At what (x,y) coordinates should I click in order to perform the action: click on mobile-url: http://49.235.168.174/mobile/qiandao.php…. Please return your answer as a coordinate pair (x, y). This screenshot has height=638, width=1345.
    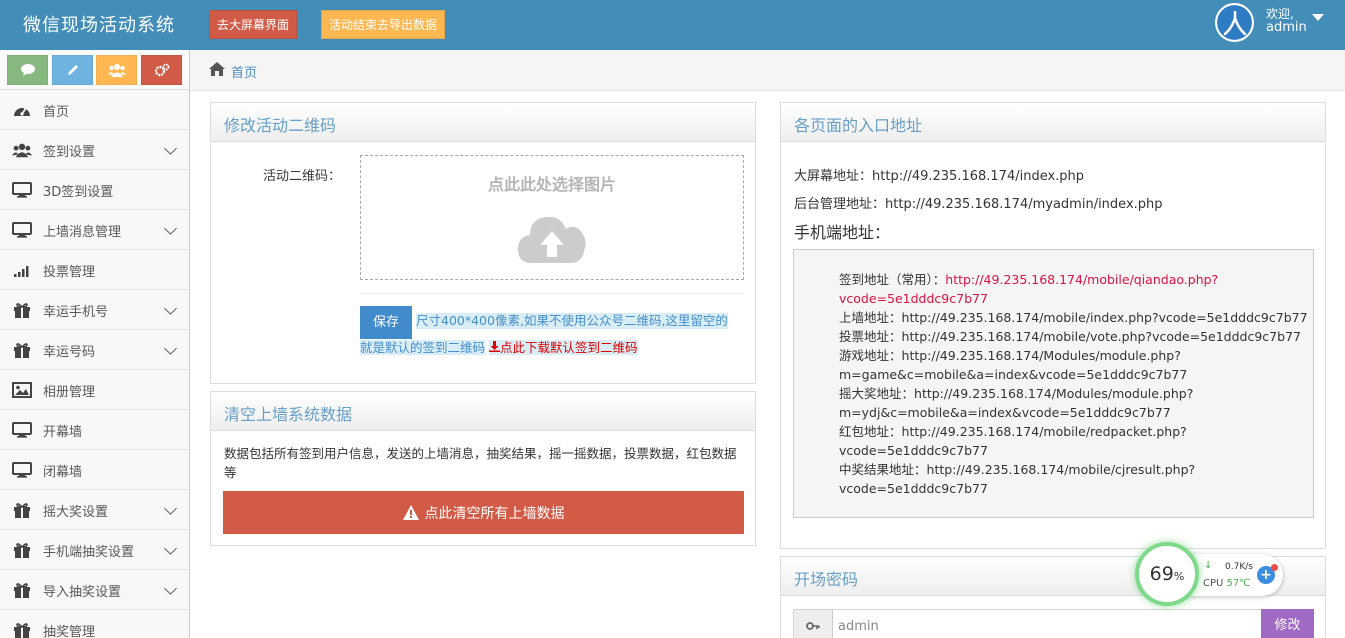
    Looking at the image, I should click on (1081, 279).